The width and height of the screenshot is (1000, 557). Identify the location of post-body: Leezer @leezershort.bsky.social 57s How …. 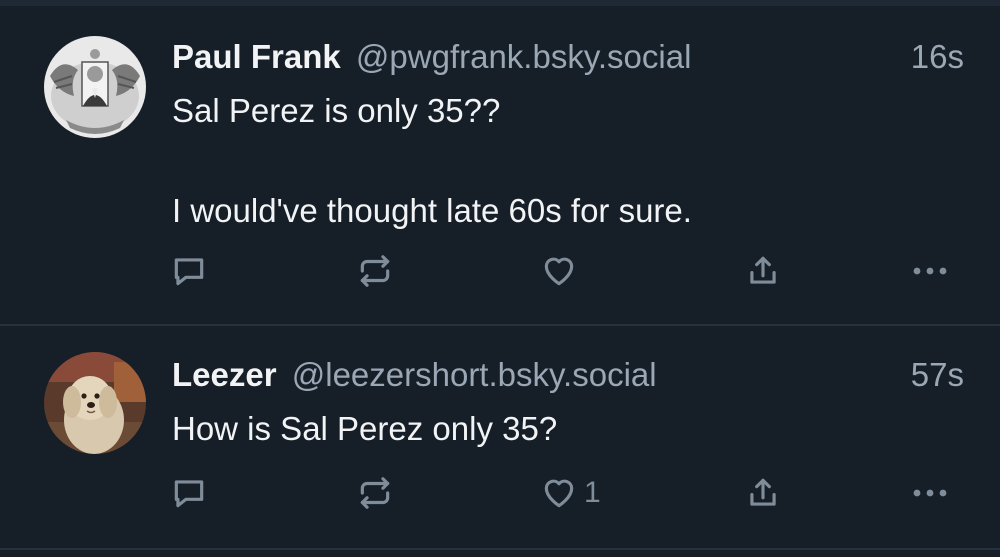
(568, 403).